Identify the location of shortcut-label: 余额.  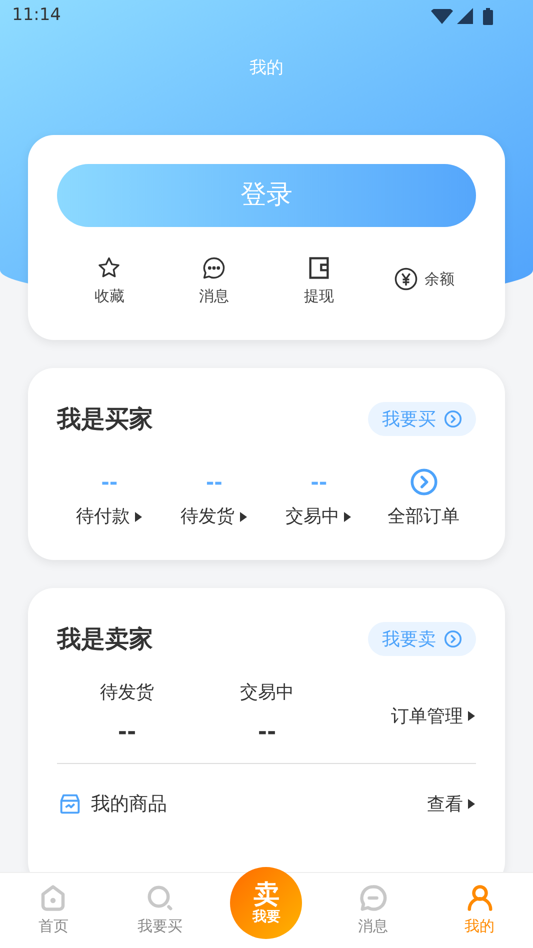
(439, 279).